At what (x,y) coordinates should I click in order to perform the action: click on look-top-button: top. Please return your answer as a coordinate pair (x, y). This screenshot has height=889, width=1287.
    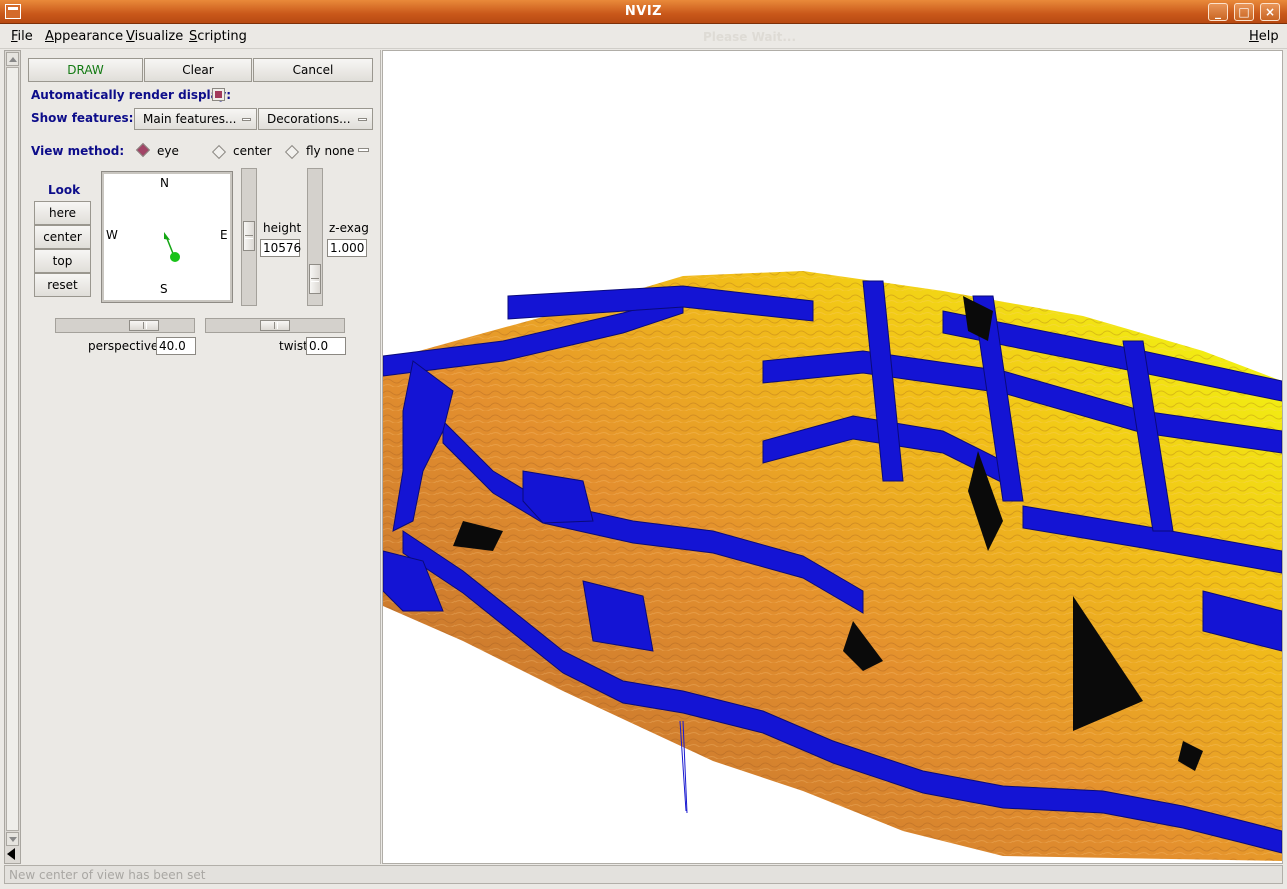
    Looking at the image, I should click on (62, 261).